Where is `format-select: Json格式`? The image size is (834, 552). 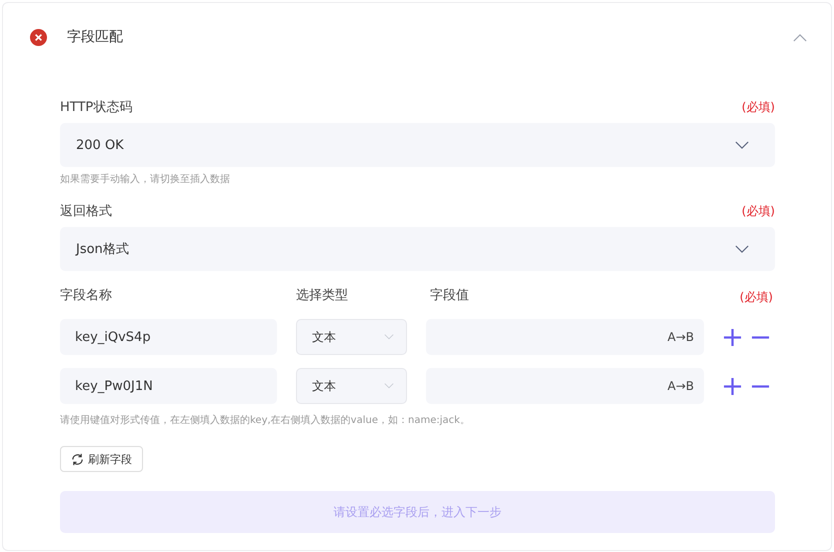
format-select: Json格式 is located at coordinates (417, 249).